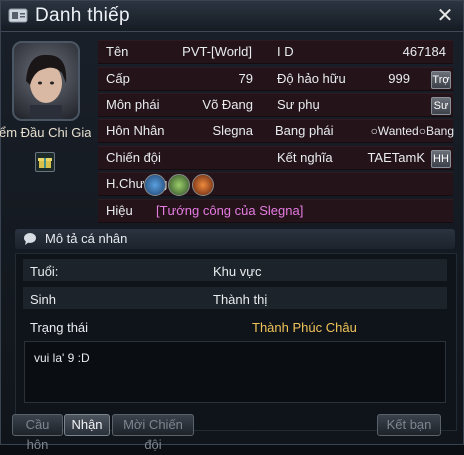 This screenshot has width=464, height=455. Describe the element at coordinates (424, 51) in the screenshot. I see `id-value: 467184` at that location.